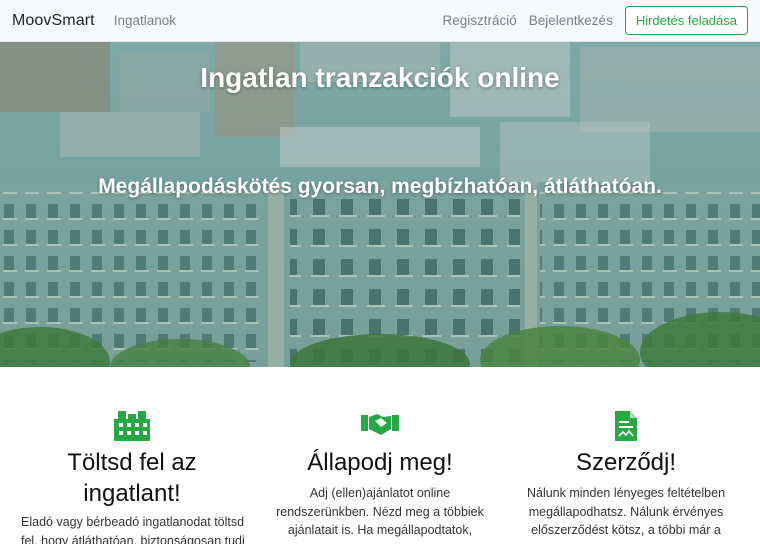  What do you see at coordinates (571, 20) in the screenshot?
I see `nav-link-login: Bejelentkezés` at bounding box center [571, 20].